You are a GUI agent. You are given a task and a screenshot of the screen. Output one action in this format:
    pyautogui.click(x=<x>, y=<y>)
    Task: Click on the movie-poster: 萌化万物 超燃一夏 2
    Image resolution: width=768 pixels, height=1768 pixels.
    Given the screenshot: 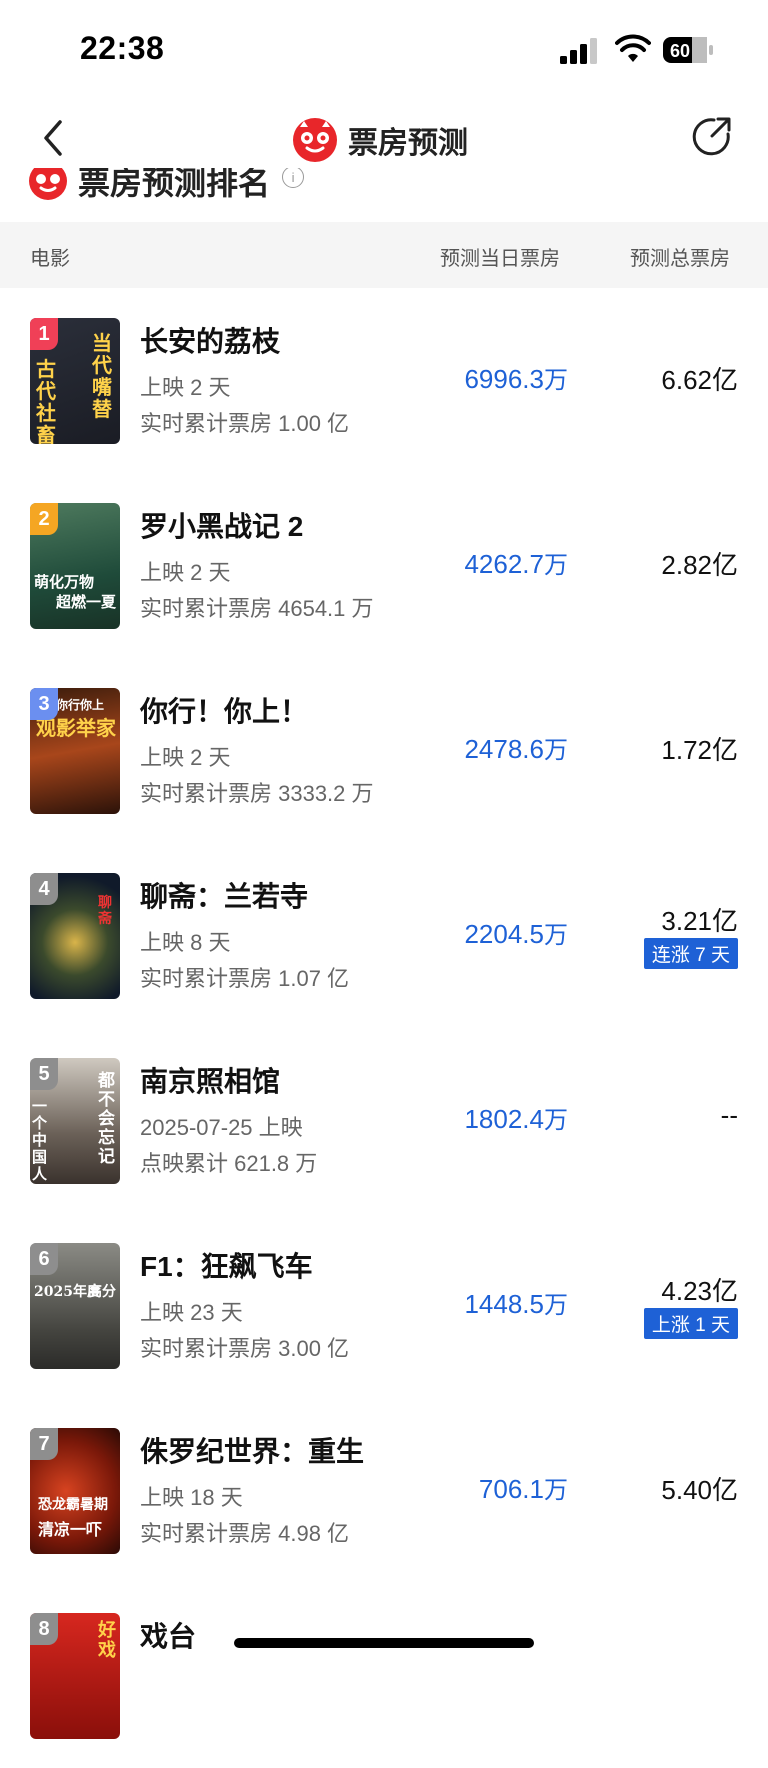 What is the action you would take?
    pyautogui.click(x=75, y=566)
    